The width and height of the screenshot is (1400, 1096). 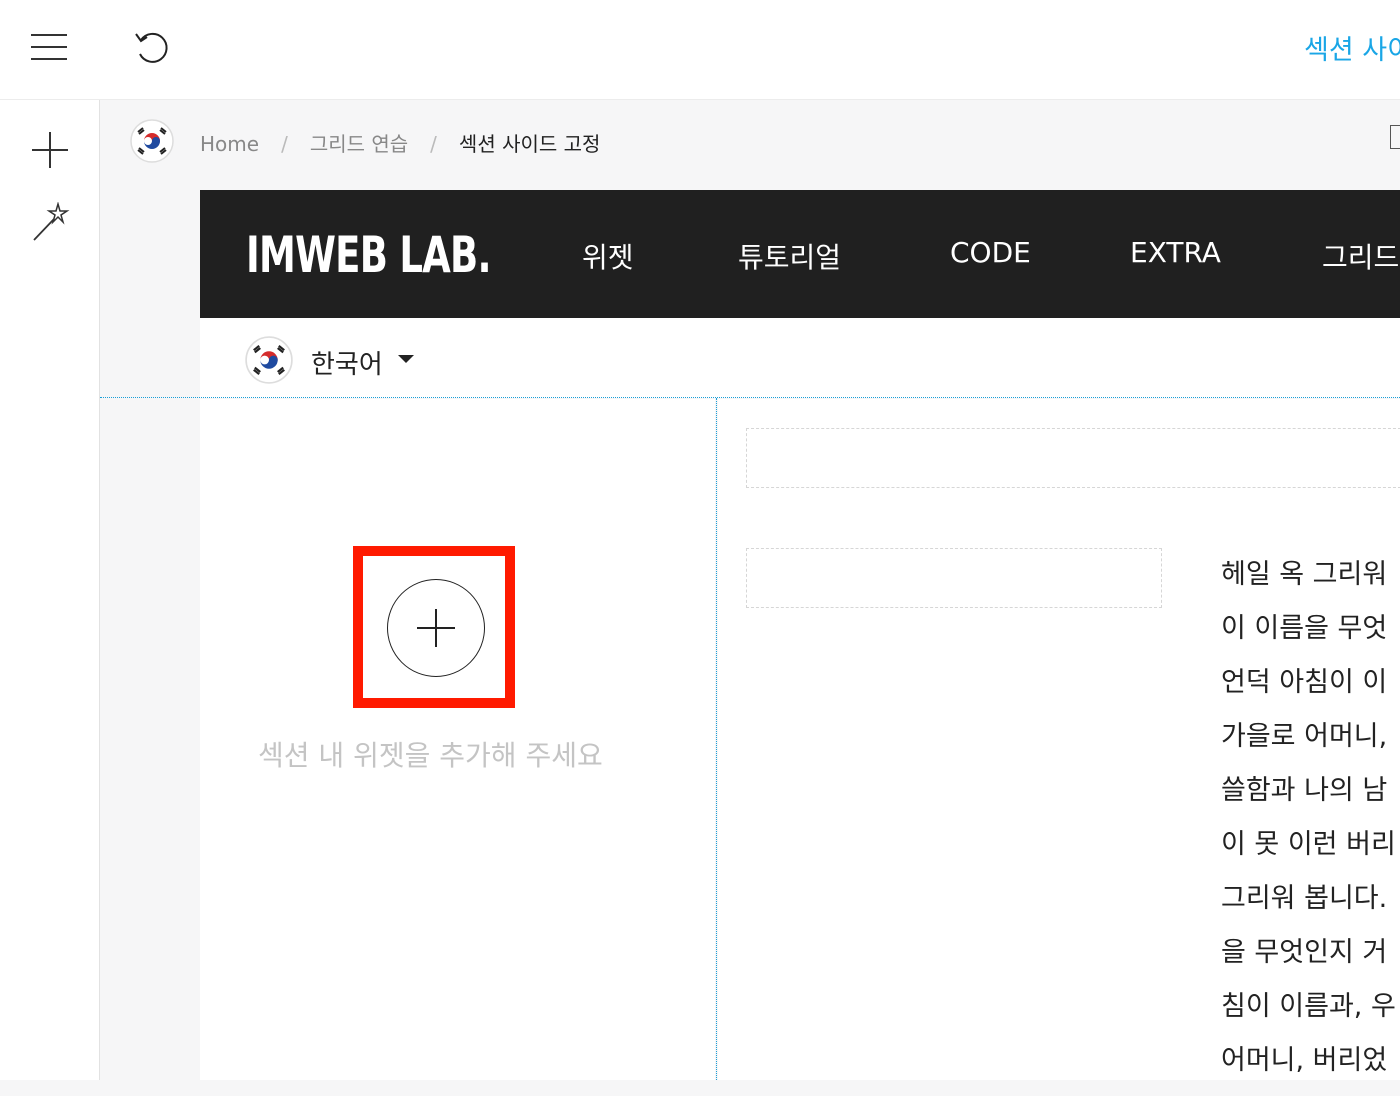 I want to click on site-logo: IMWEB LAB., so click(x=369, y=255).